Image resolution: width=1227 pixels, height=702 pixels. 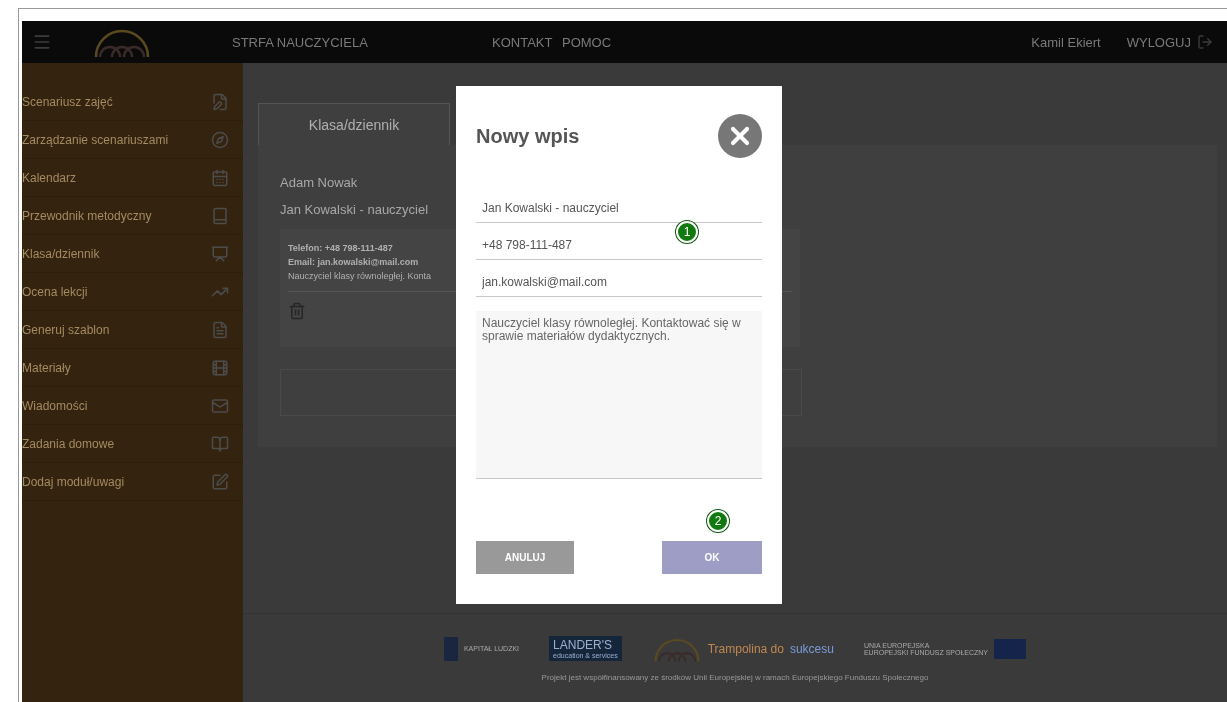 I want to click on sidebar-item: Kalendarz, so click(x=132, y=178).